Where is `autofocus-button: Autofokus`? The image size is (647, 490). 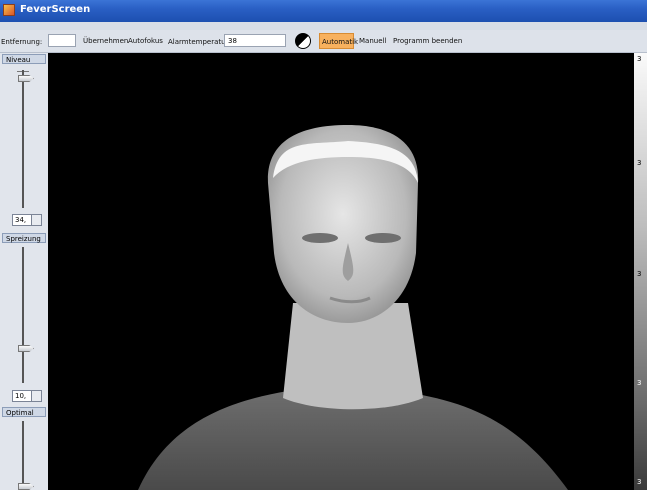 autofocus-button: Autofokus is located at coordinates (145, 41).